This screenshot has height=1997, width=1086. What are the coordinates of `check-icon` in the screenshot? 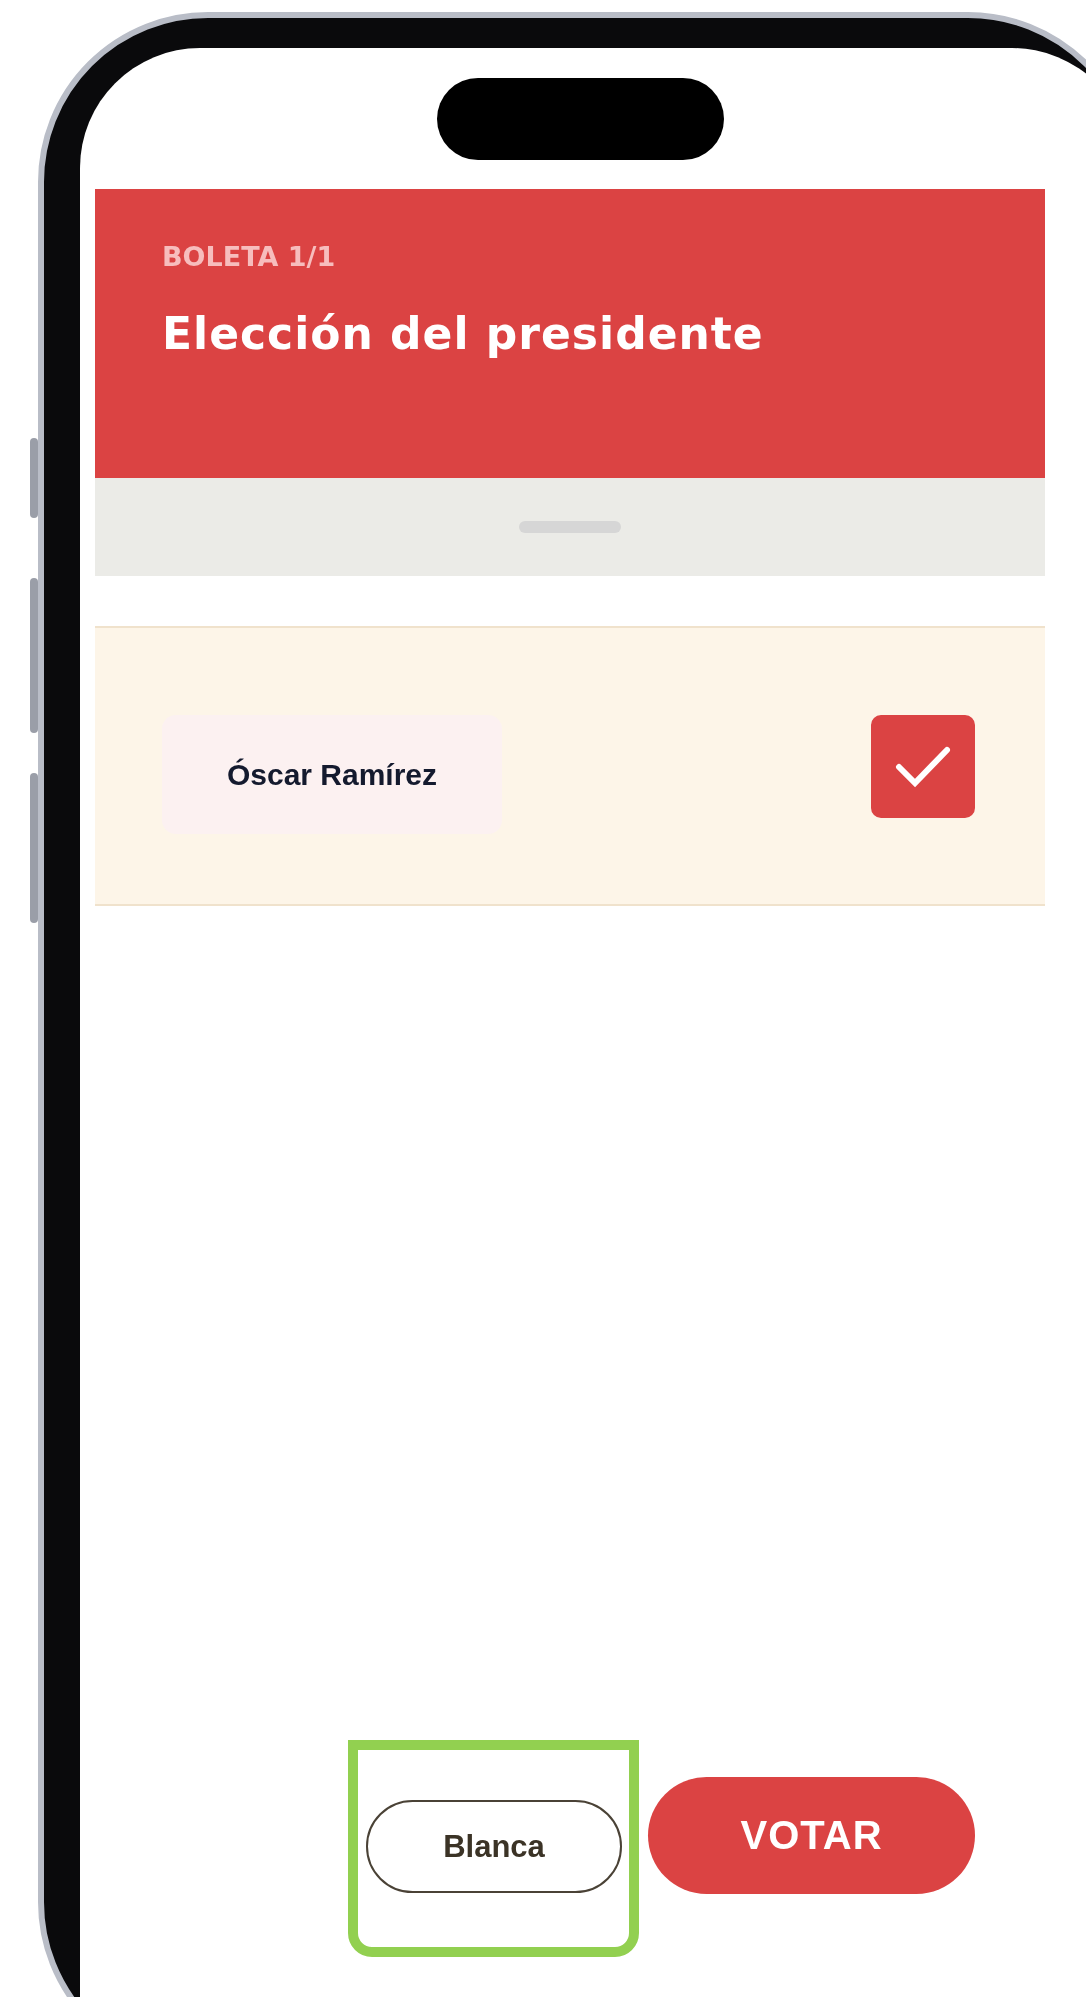 It's located at (923, 766).